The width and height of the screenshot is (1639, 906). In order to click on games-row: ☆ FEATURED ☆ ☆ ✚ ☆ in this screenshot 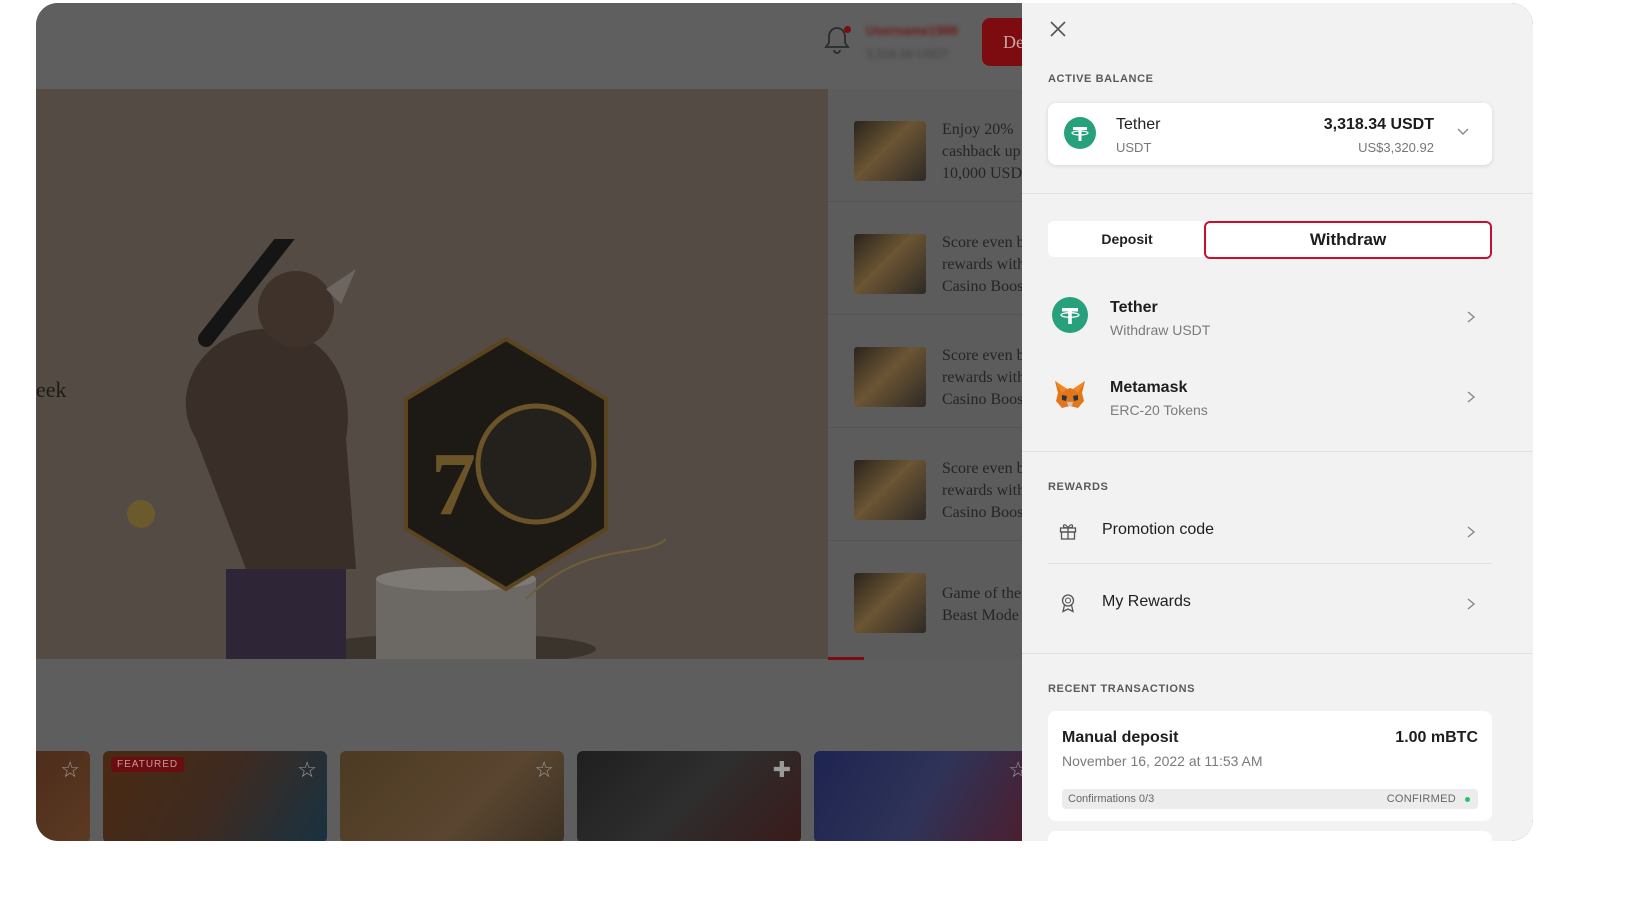, I will do `click(560, 796)`.